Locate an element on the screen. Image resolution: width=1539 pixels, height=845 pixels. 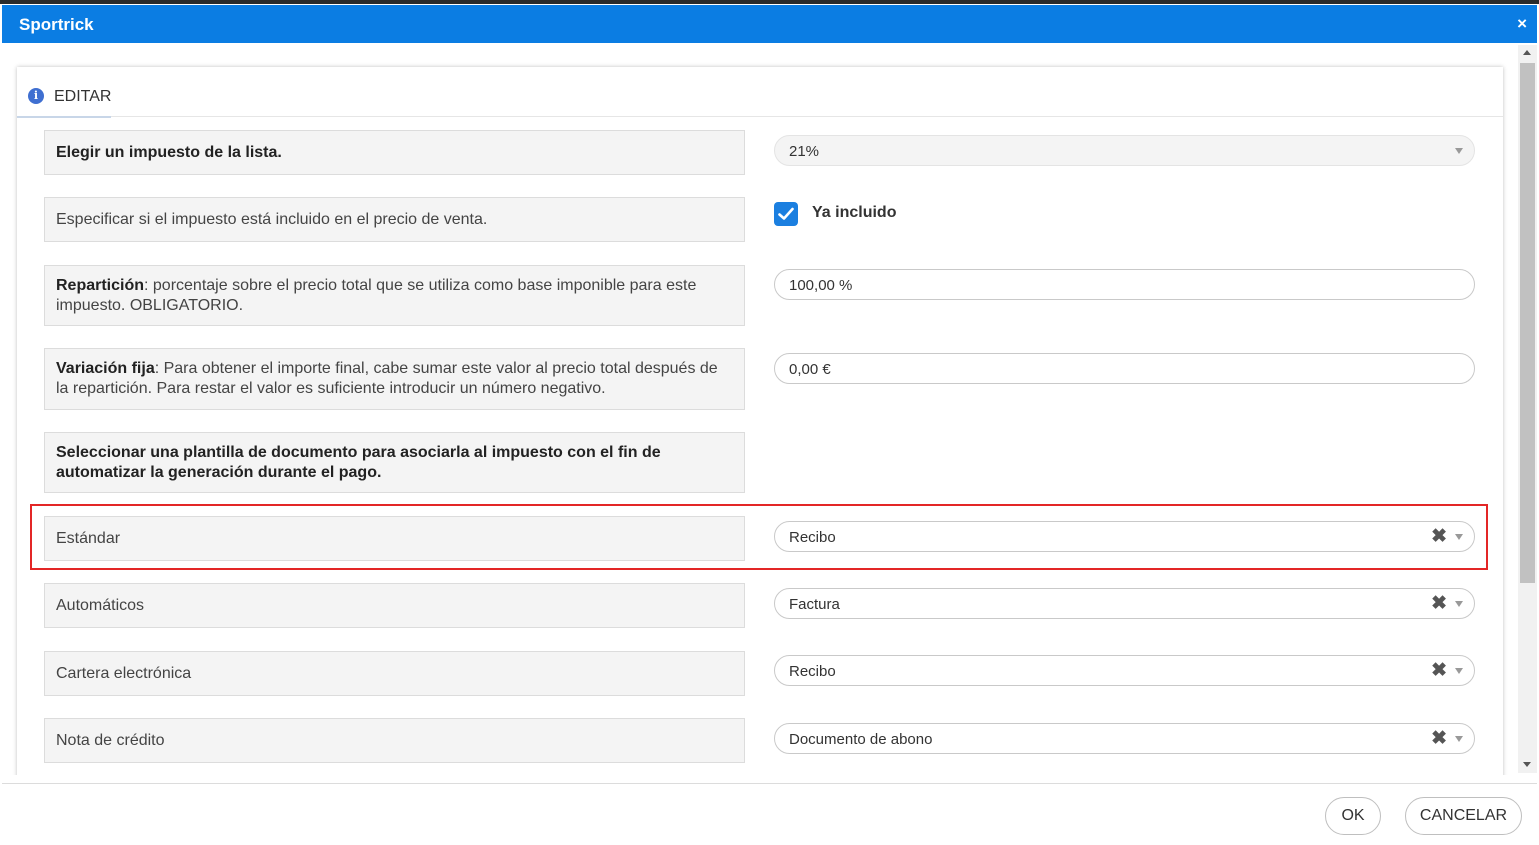
template-row-label-box: Automáticos is located at coordinates (394, 605).